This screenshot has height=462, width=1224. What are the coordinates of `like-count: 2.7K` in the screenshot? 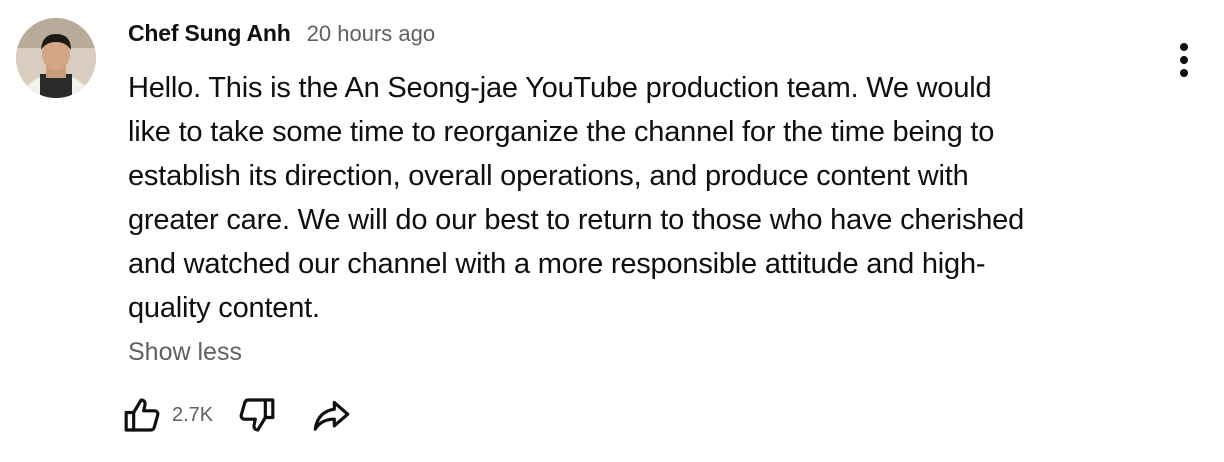 It's located at (193, 414).